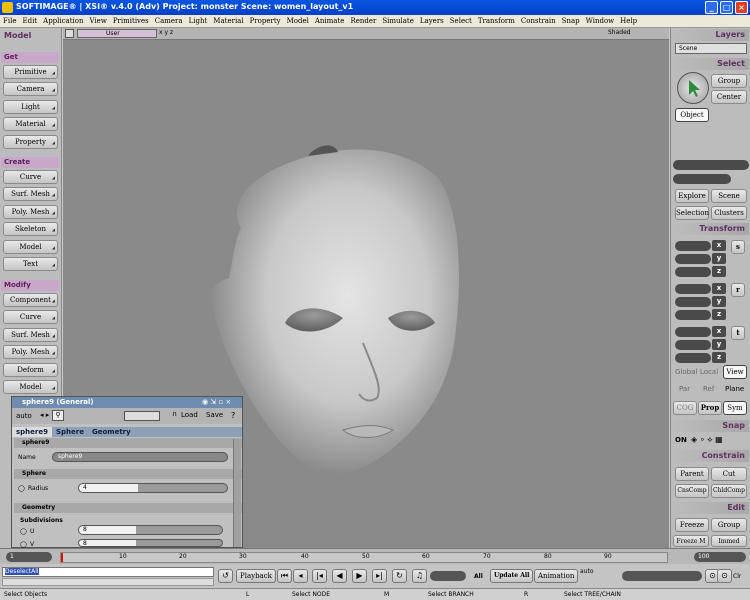 This screenshot has height=600, width=750. What do you see at coordinates (692, 213) in the screenshot?
I see `selection-button: Selection` at bounding box center [692, 213].